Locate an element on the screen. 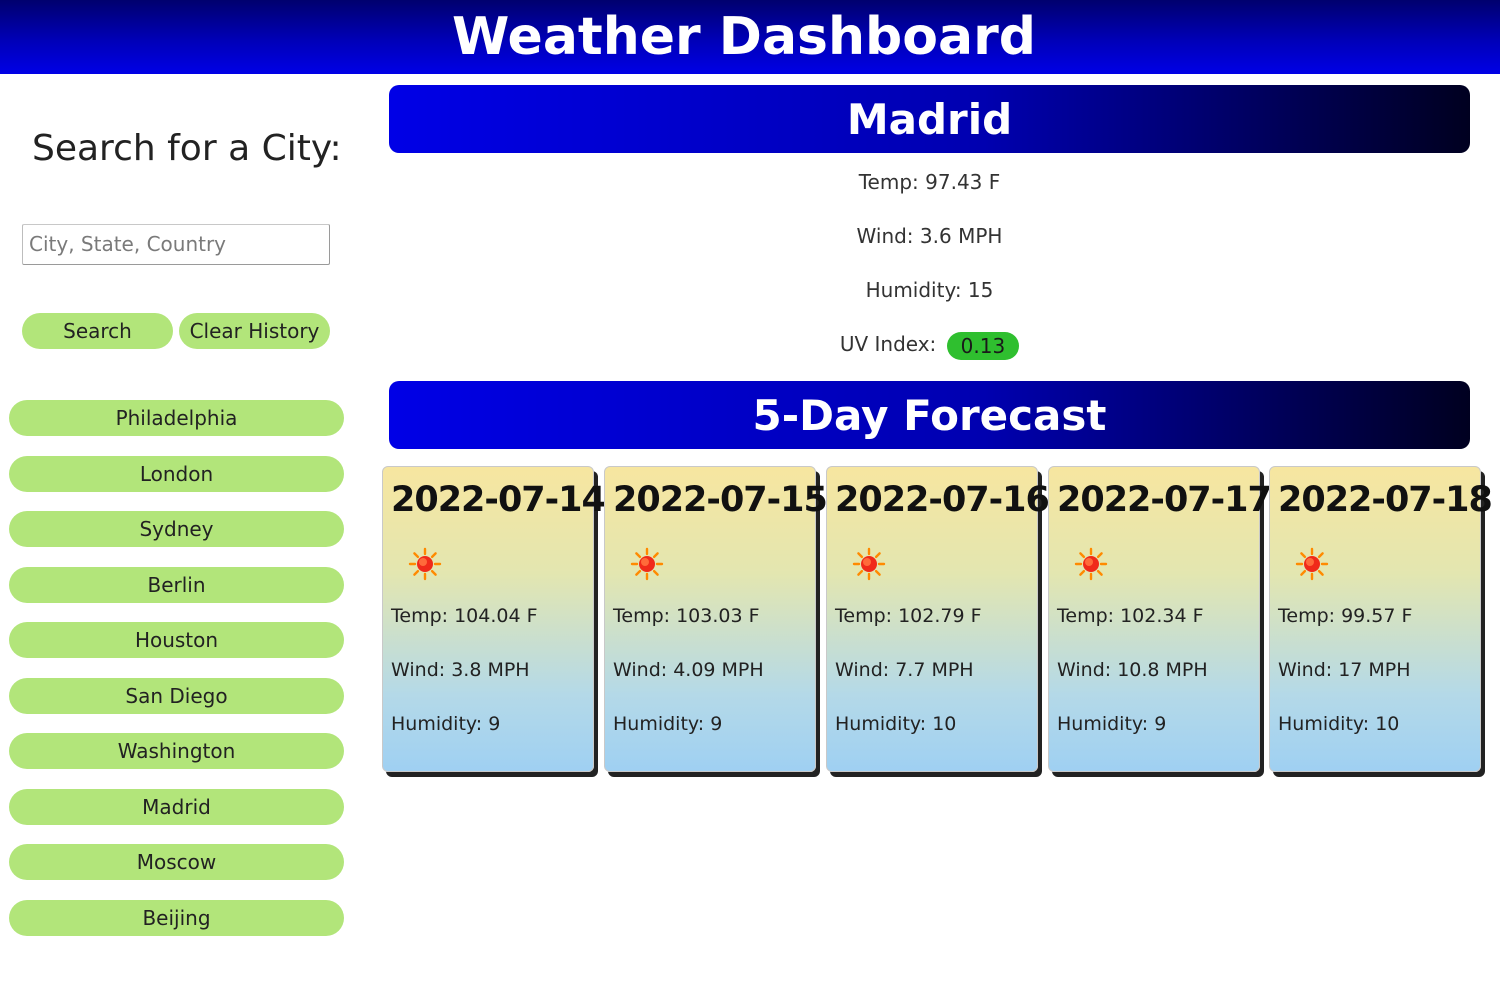 The width and height of the screenshot is (1500, 1000). current-city-banner: Madrid is located at coordinates (929, 119).